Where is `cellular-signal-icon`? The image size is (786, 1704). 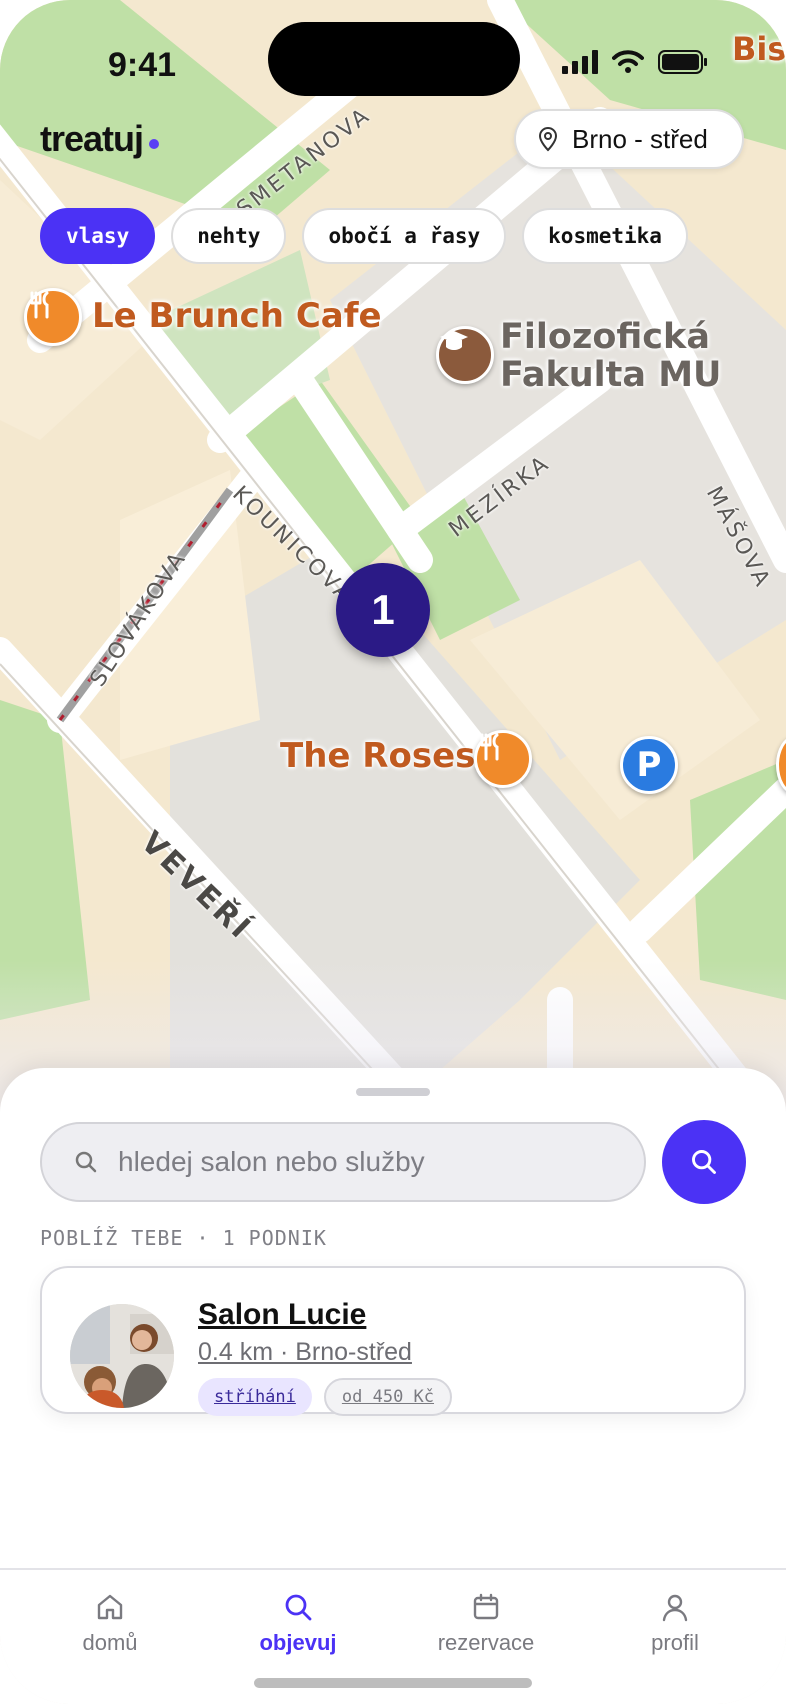 cellular-signal-icon is located at coordinates (580, 62).